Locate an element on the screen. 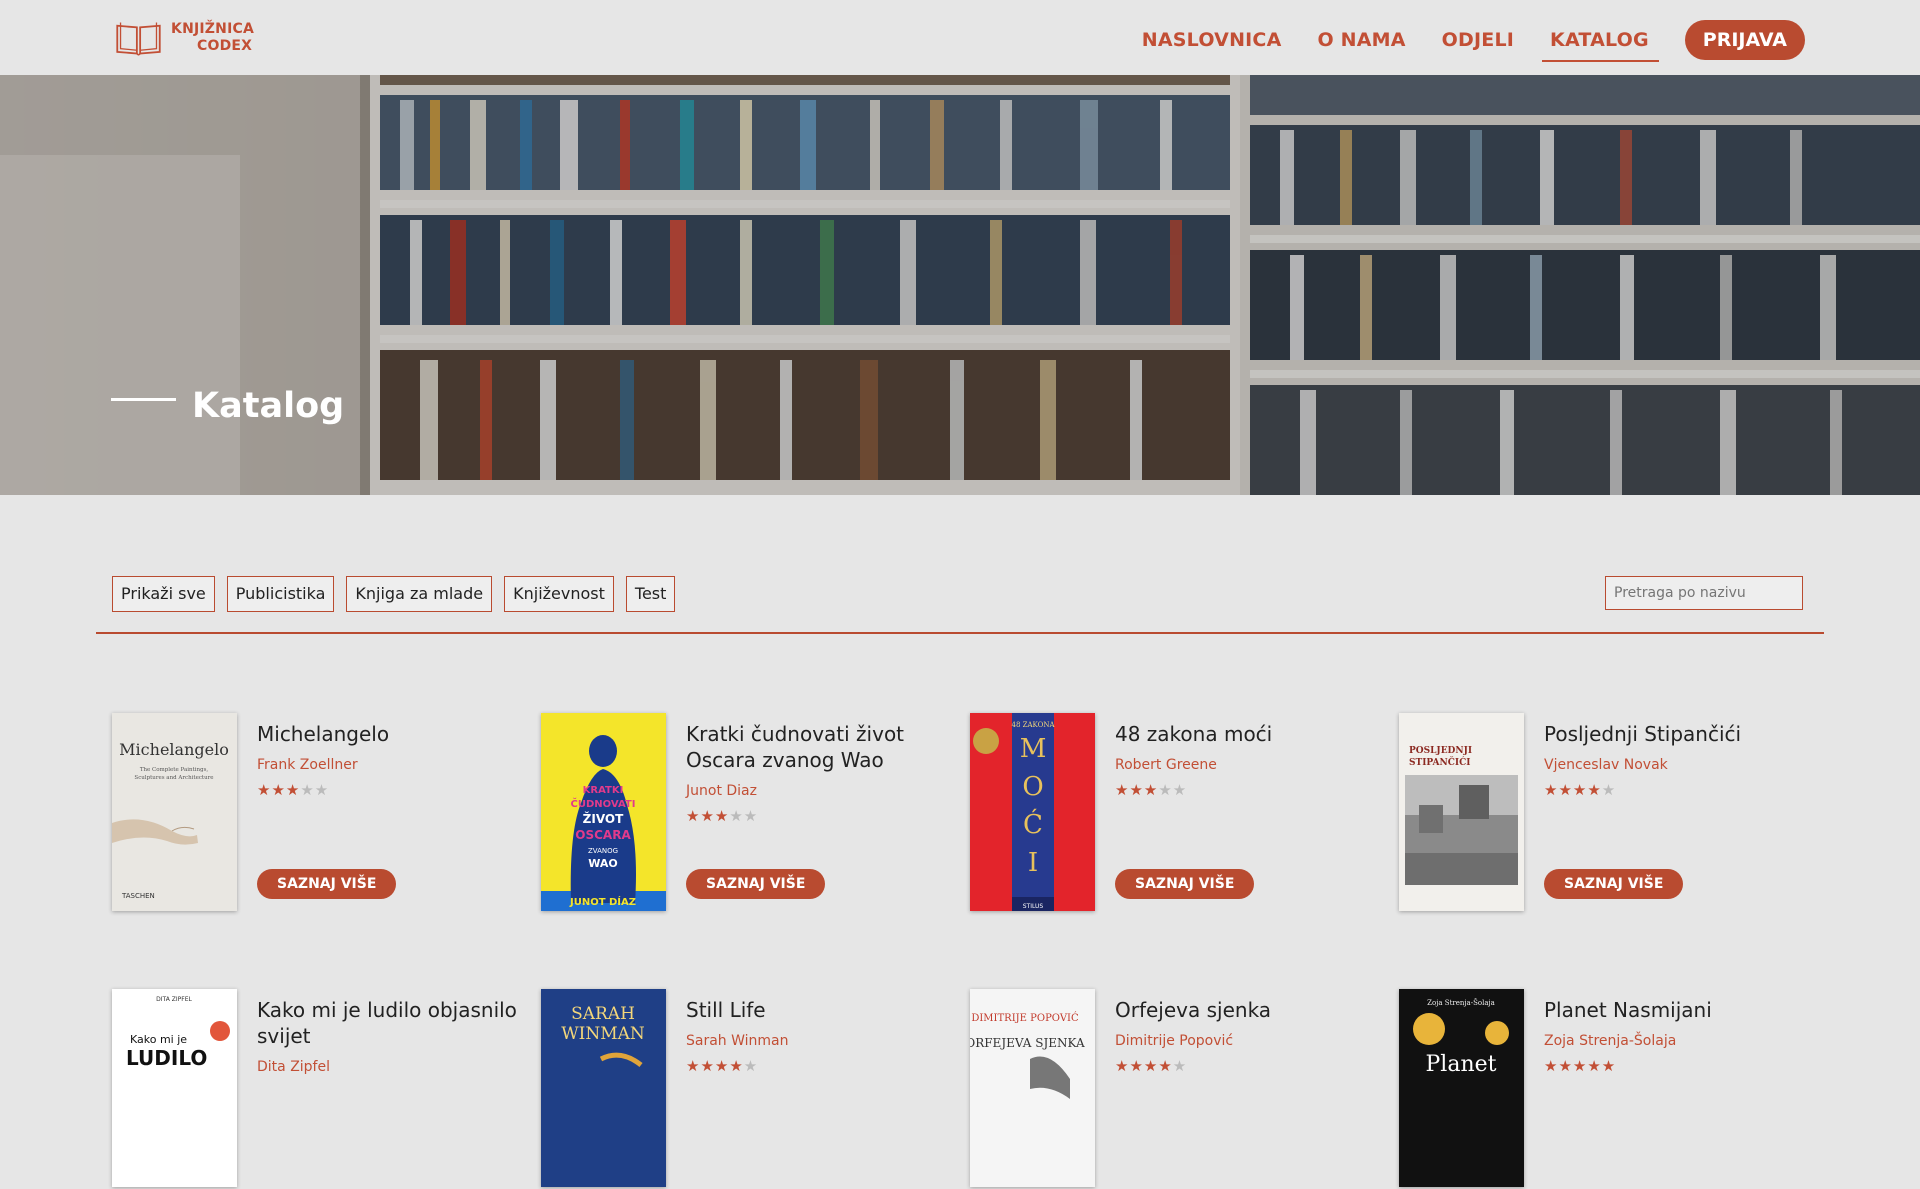  nav-odjeli: ODJELI is located at coordinates (1478, 40).